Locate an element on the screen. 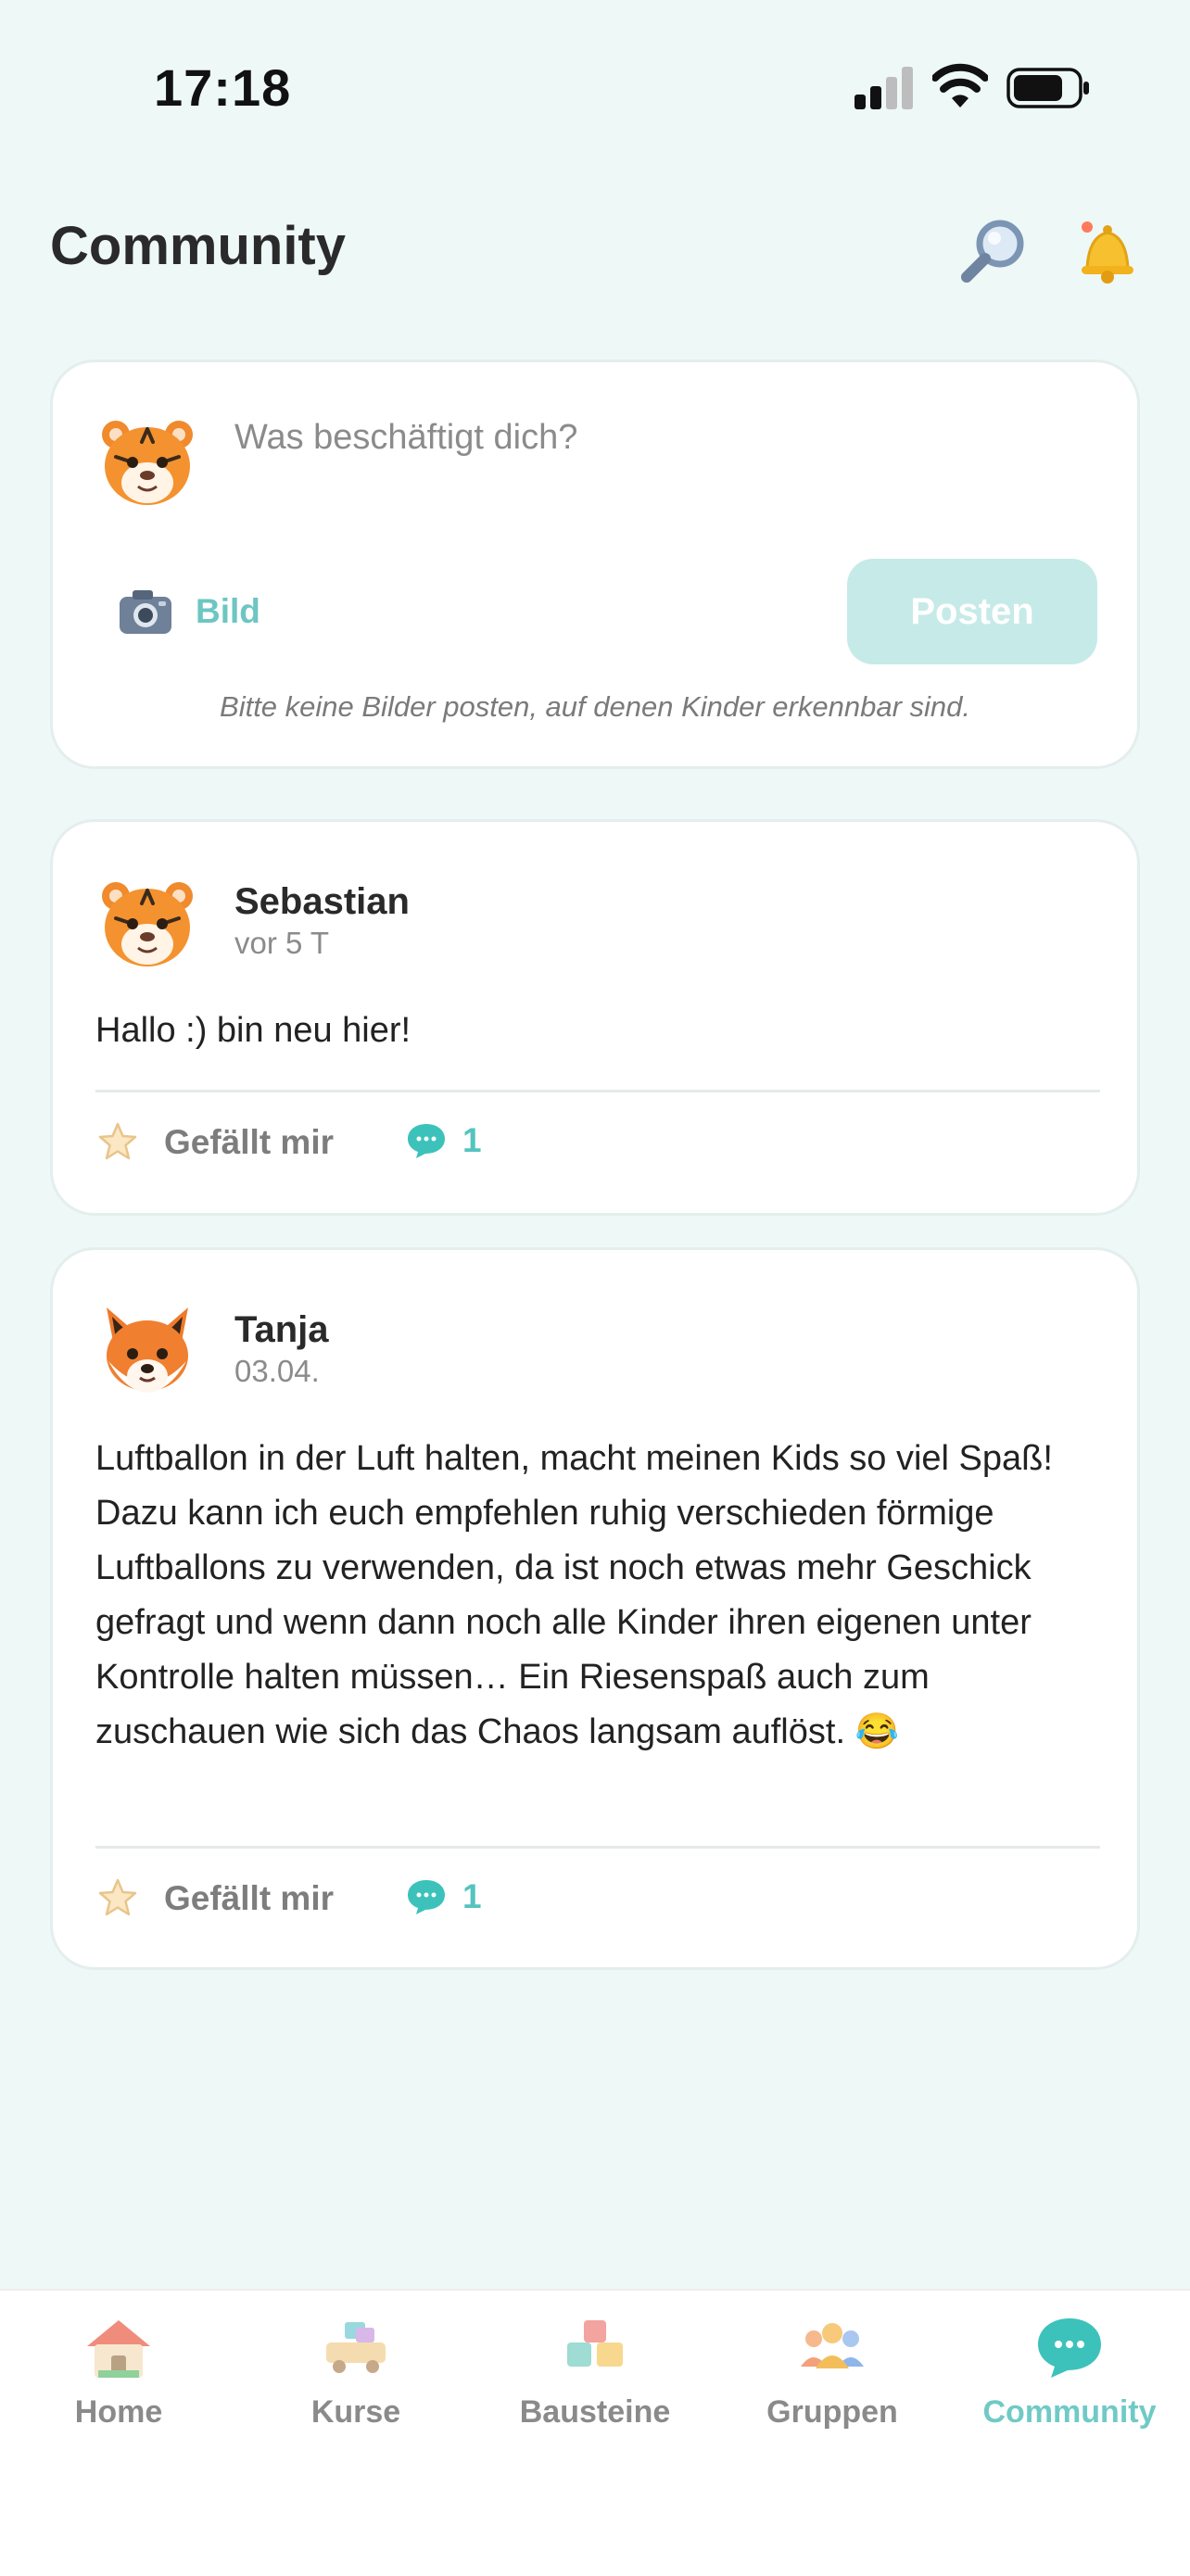  page-title: Community is located at coordinates (198, 246).